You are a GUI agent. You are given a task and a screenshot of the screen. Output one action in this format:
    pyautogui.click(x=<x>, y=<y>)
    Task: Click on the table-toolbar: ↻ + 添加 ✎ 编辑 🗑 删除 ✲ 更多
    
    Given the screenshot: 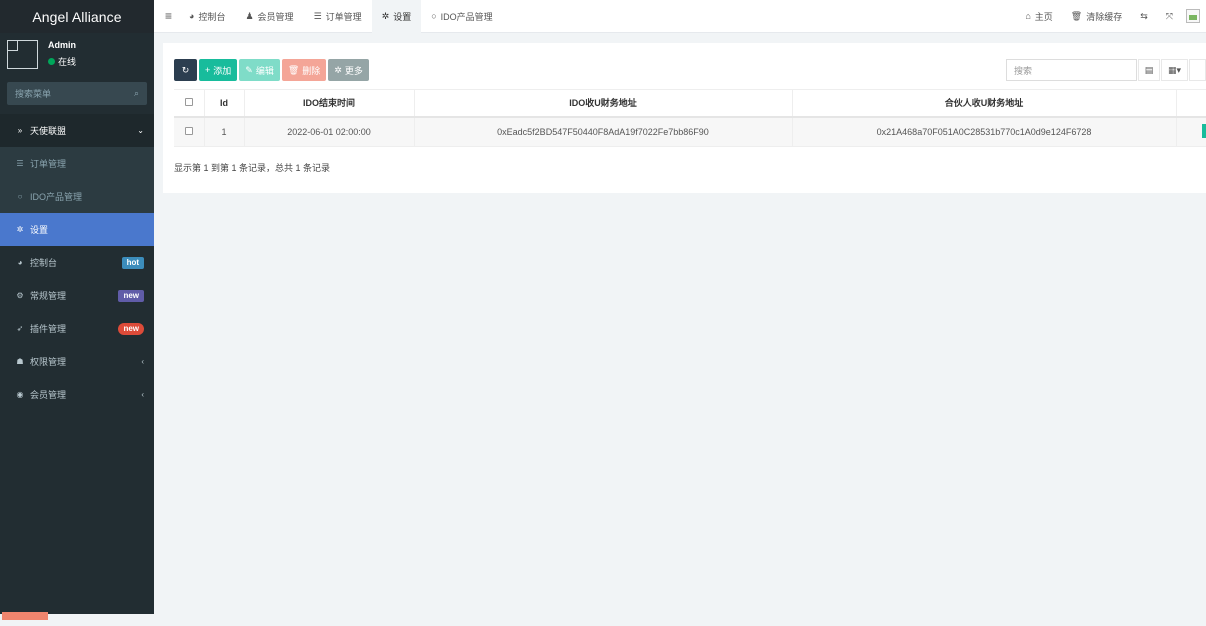 What is the action you would take?
    pyautogui.click(x=271, y=70)
    